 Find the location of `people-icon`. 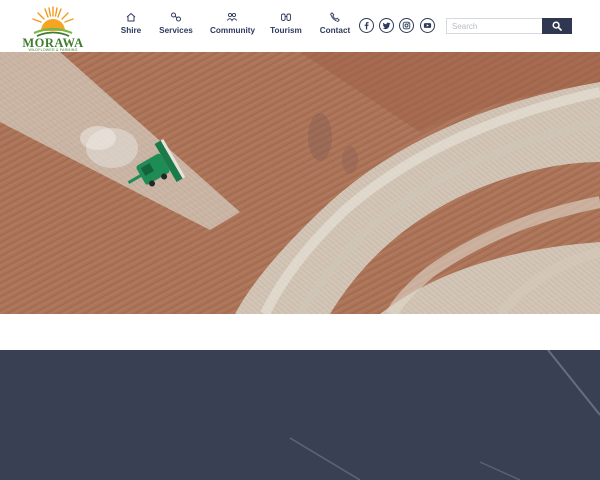

people-icon is located at coordinates (232, 17).